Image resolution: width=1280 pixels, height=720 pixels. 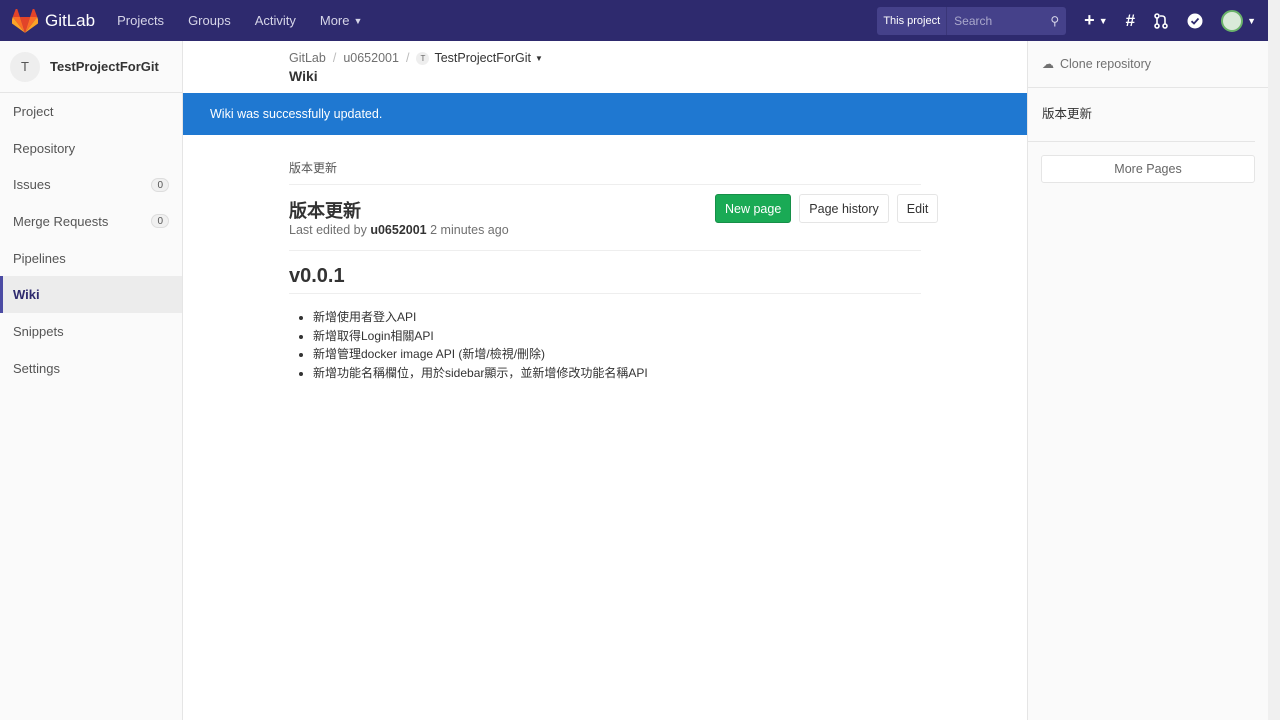 What do you see at coordinates (61, 221) in the screenshot?
I see `sidebar-item-label: Merge Requests` at bounding box center [61, 221].